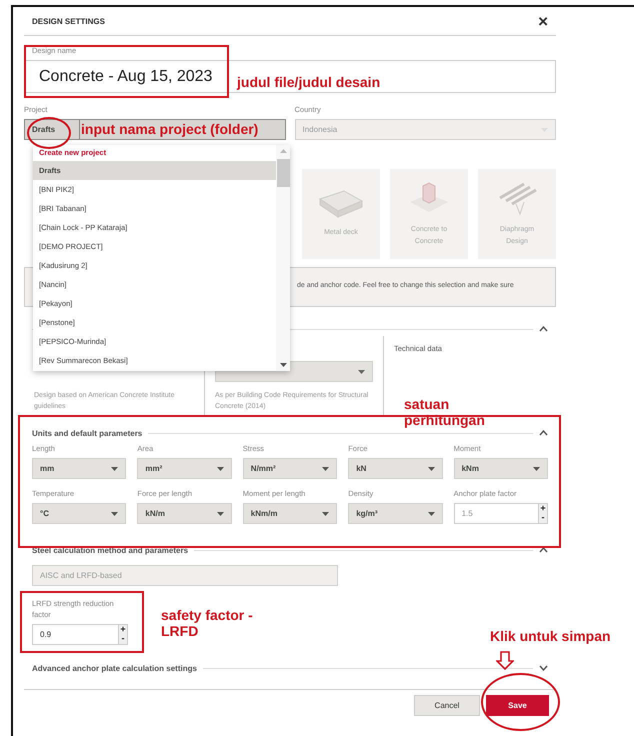  What do you see at coordinates (80, 634) in the screenshot?
I see `number-input: 0.9 + -` at bounding box center [80, 634].